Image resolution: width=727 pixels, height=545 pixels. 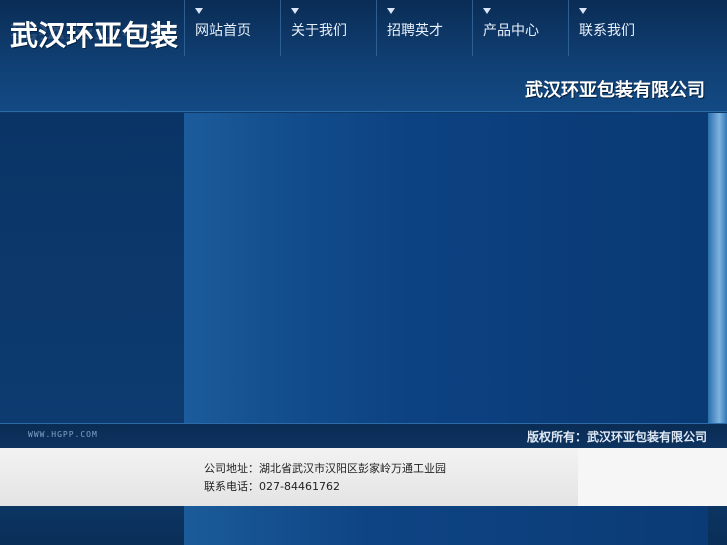 I want to click on nav-item-careers: 招聘英才, so click(x=424, y=28).